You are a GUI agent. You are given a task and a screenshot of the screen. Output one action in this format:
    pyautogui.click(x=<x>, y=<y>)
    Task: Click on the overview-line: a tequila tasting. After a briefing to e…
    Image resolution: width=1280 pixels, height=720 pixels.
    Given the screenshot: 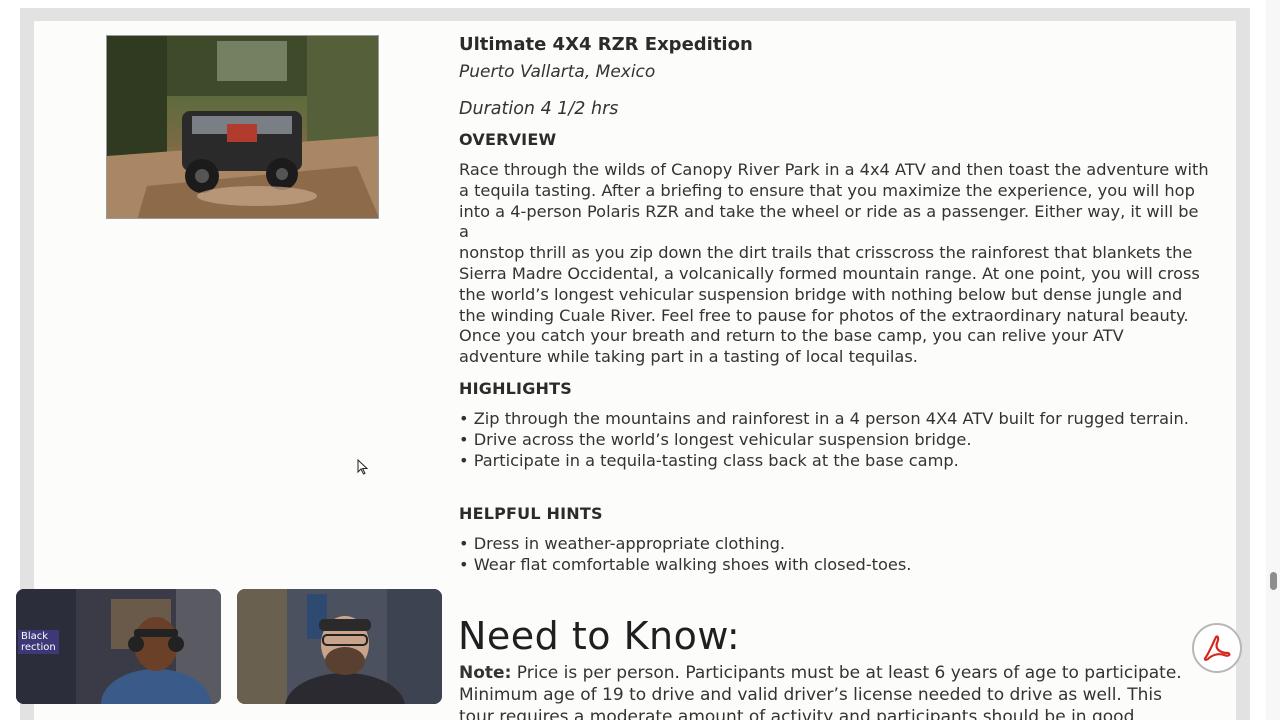 What is the action you would take?
    pyautogui.click(x=827, y=190)
    